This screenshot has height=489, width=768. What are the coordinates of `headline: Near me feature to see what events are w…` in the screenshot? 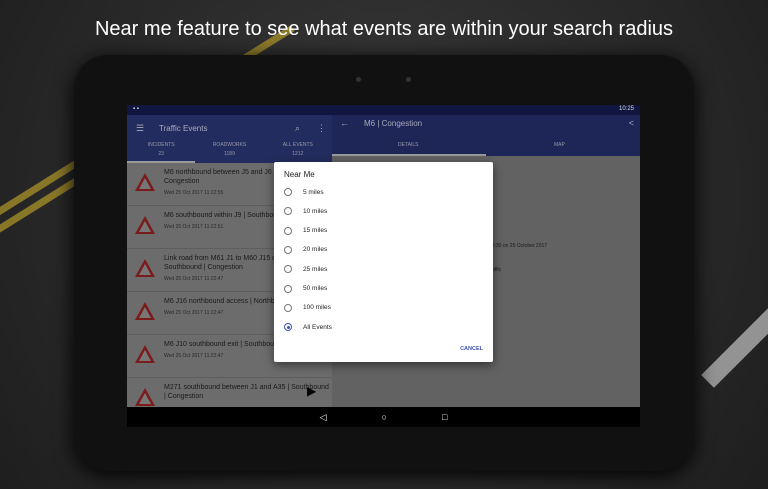 It's located at (384, 29).